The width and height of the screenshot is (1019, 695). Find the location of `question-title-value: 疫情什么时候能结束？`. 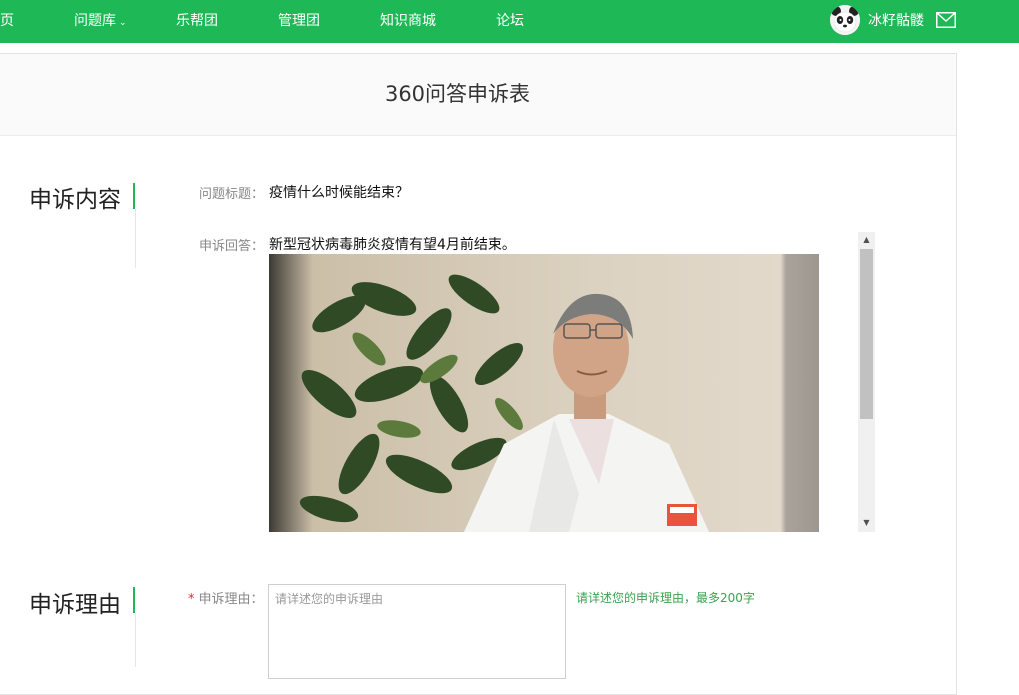

question-title-value: 疫情什么时候能结束？ is located at coordinates (339, 193).